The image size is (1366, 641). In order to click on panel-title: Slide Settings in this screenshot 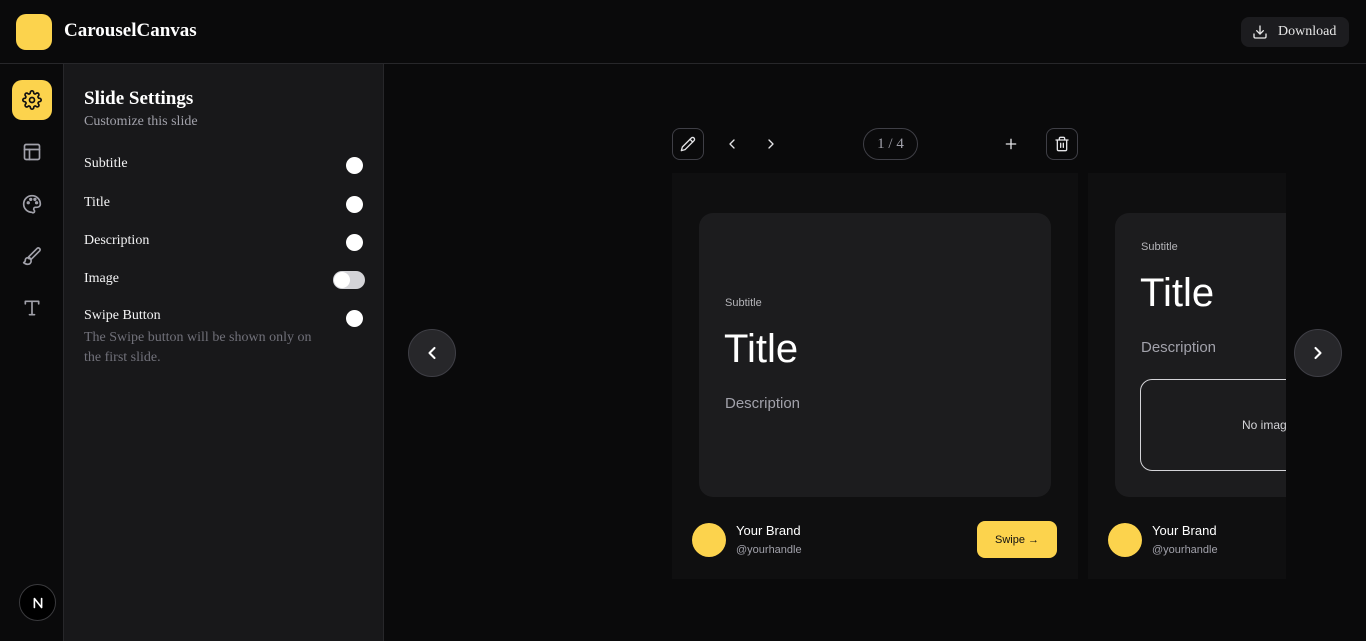, I will do `click(139, 98)`.